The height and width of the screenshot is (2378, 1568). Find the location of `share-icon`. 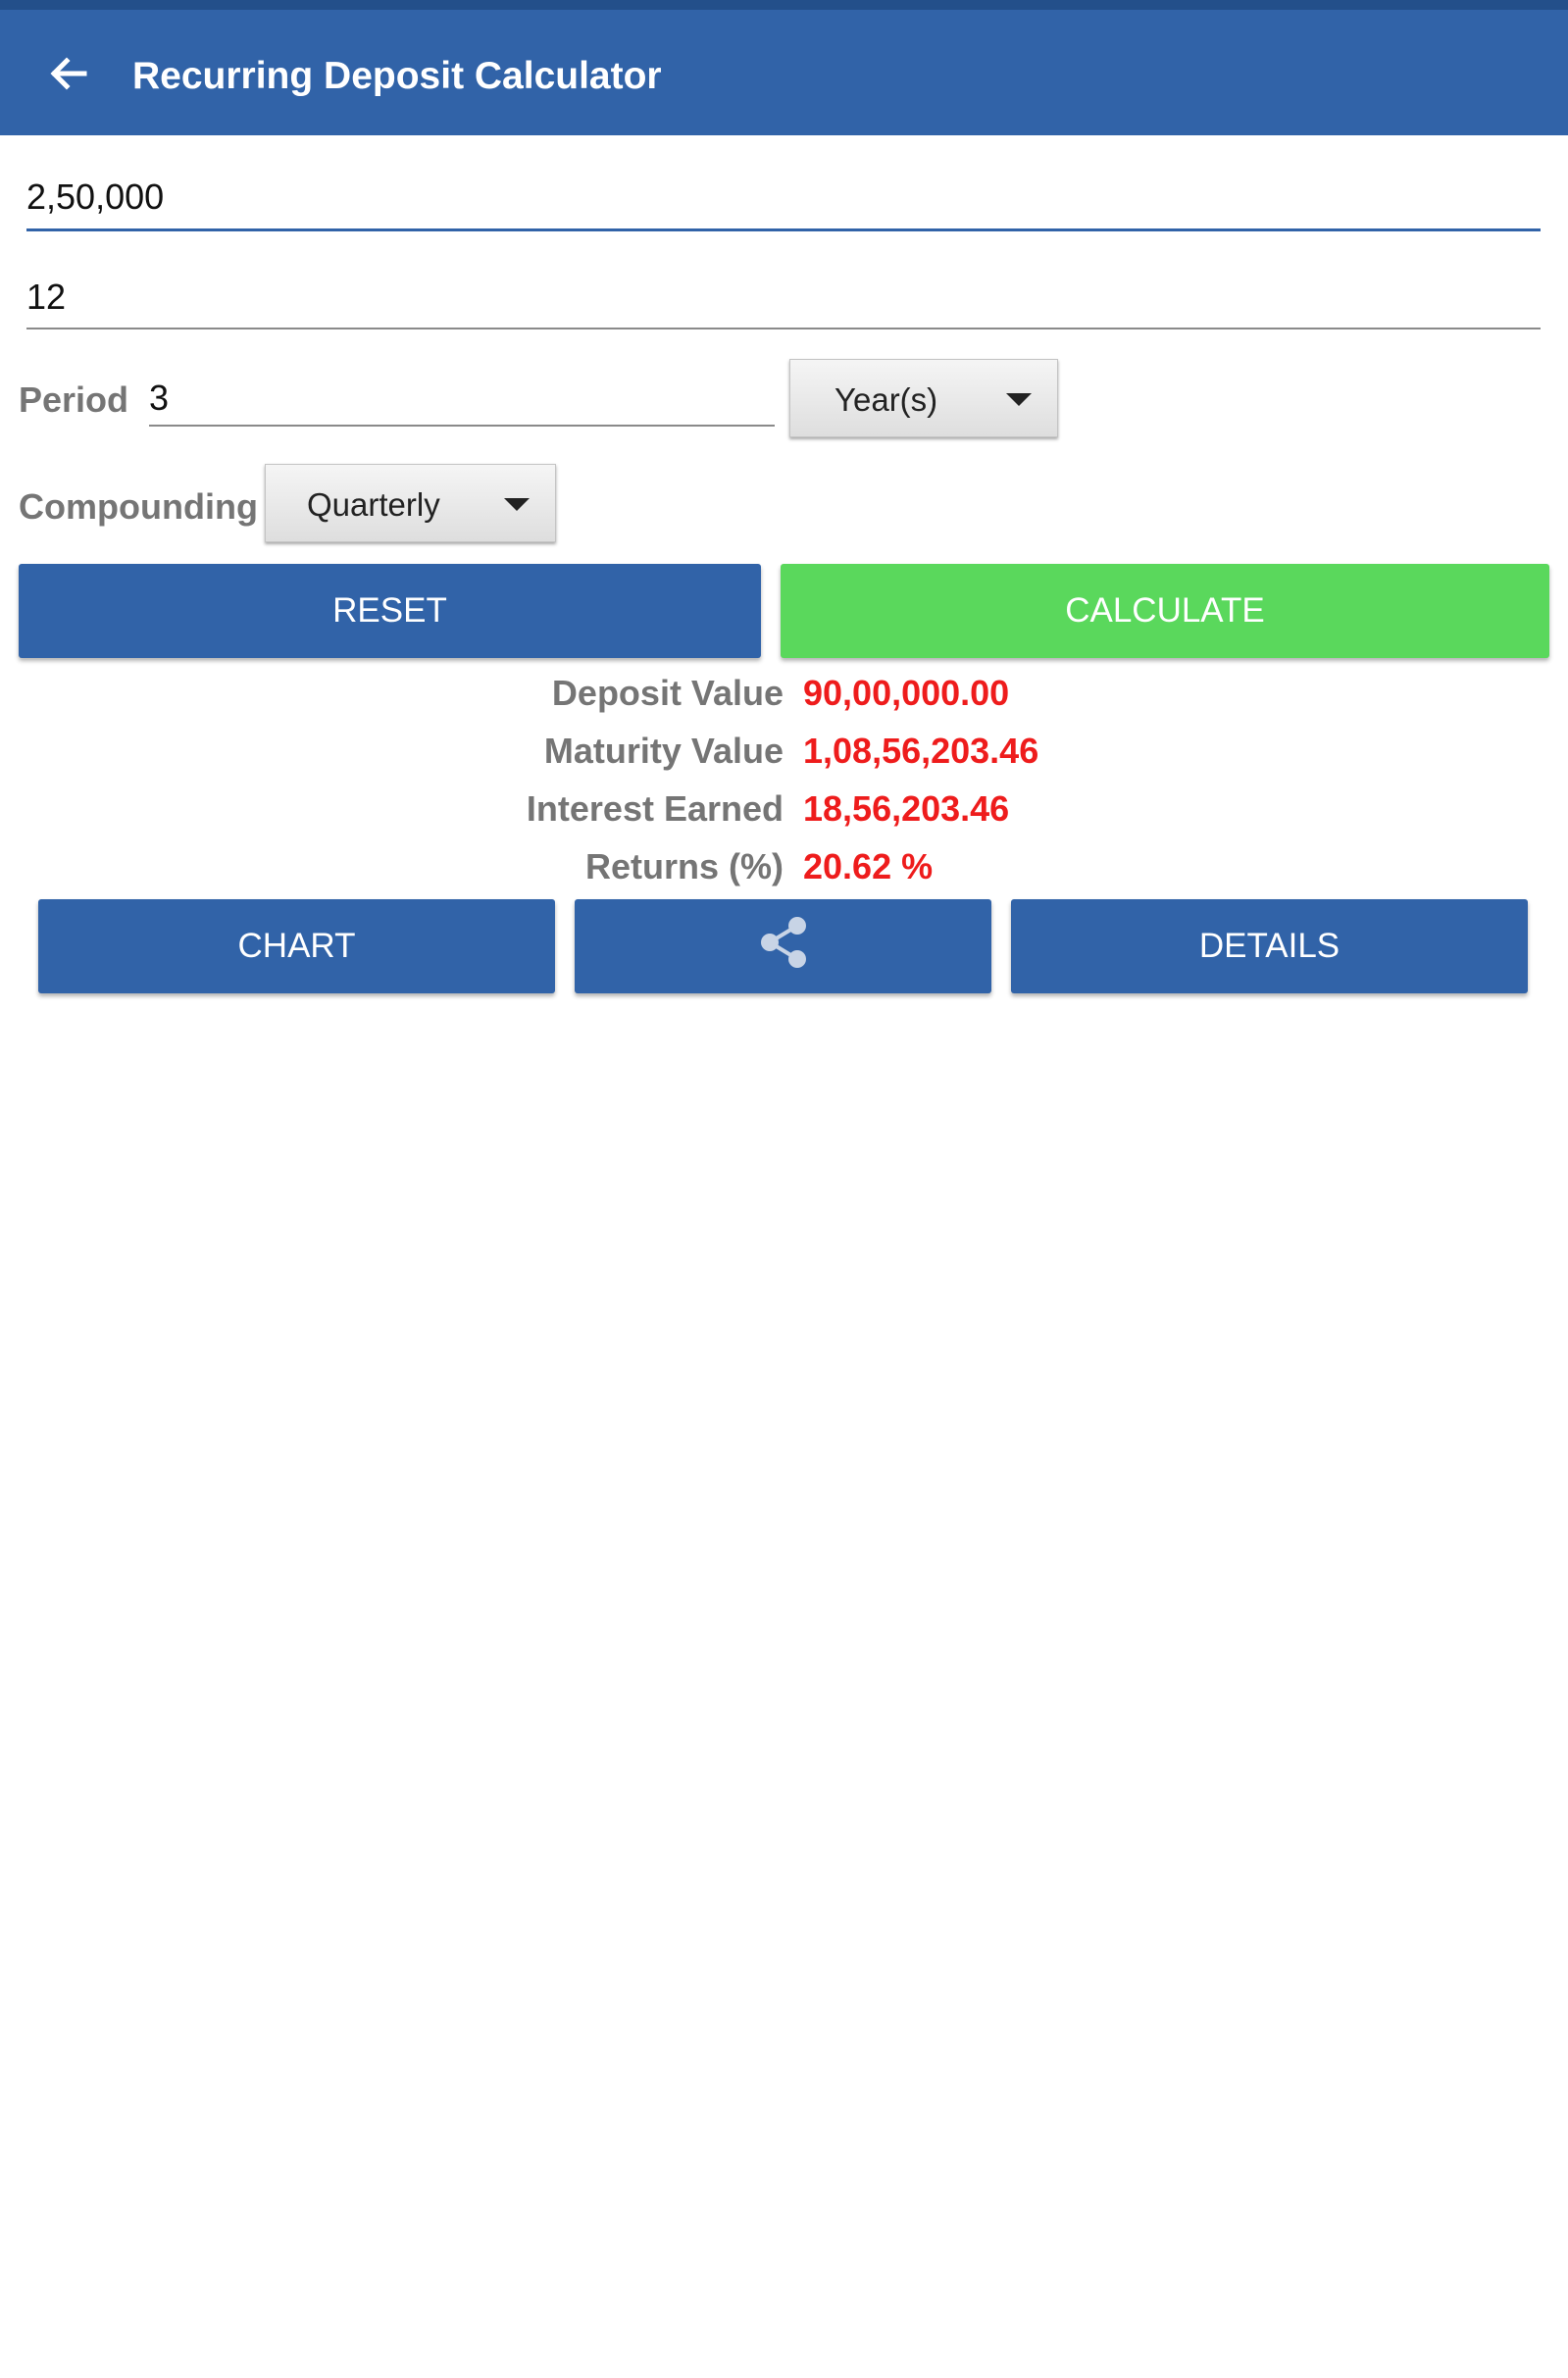

share-icon is located at coordinates (783, 947).